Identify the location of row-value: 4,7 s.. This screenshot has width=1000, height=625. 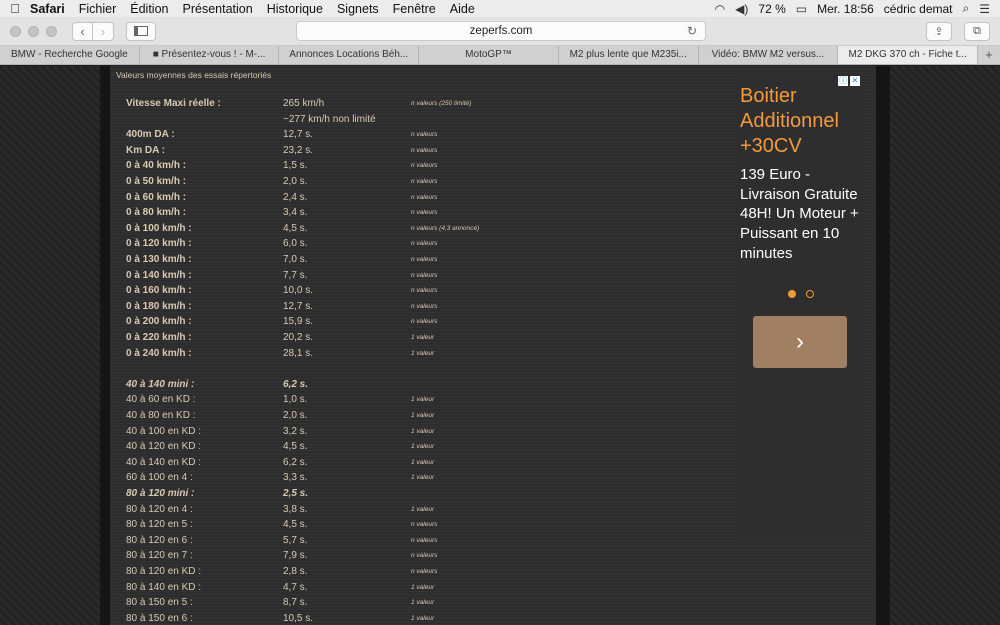
(295, 587).